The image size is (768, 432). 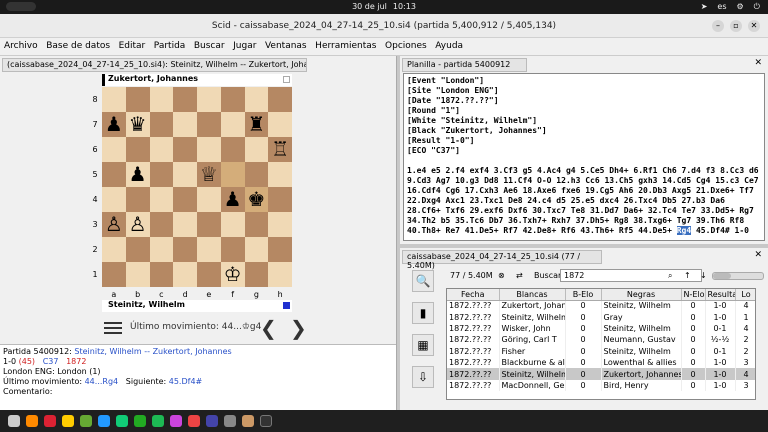 What do you see at coordinates (266, 421) in the screenshot?
I see `terminal-icon` at bounding box center [266, 421].